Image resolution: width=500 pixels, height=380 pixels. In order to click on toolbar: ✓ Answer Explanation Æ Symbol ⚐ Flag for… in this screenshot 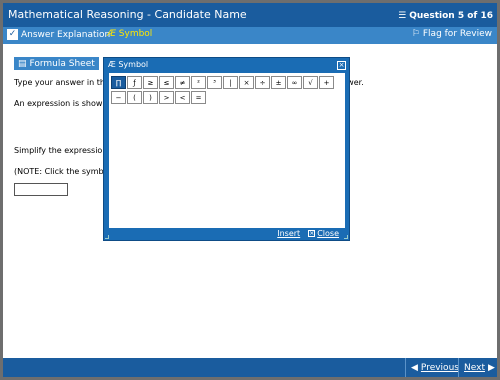, I will do `click(250, 35)`.